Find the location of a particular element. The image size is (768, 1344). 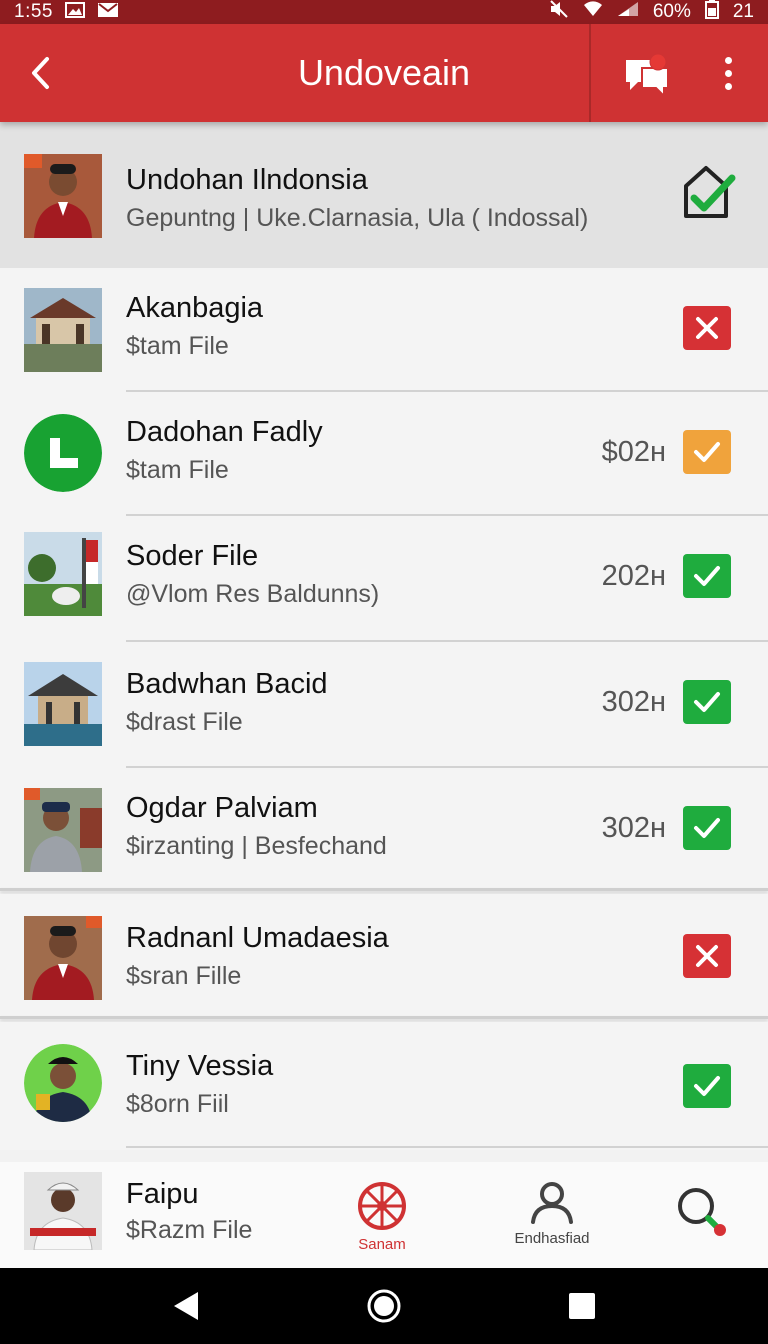

tab-search is located at coordinates (702, 1212).